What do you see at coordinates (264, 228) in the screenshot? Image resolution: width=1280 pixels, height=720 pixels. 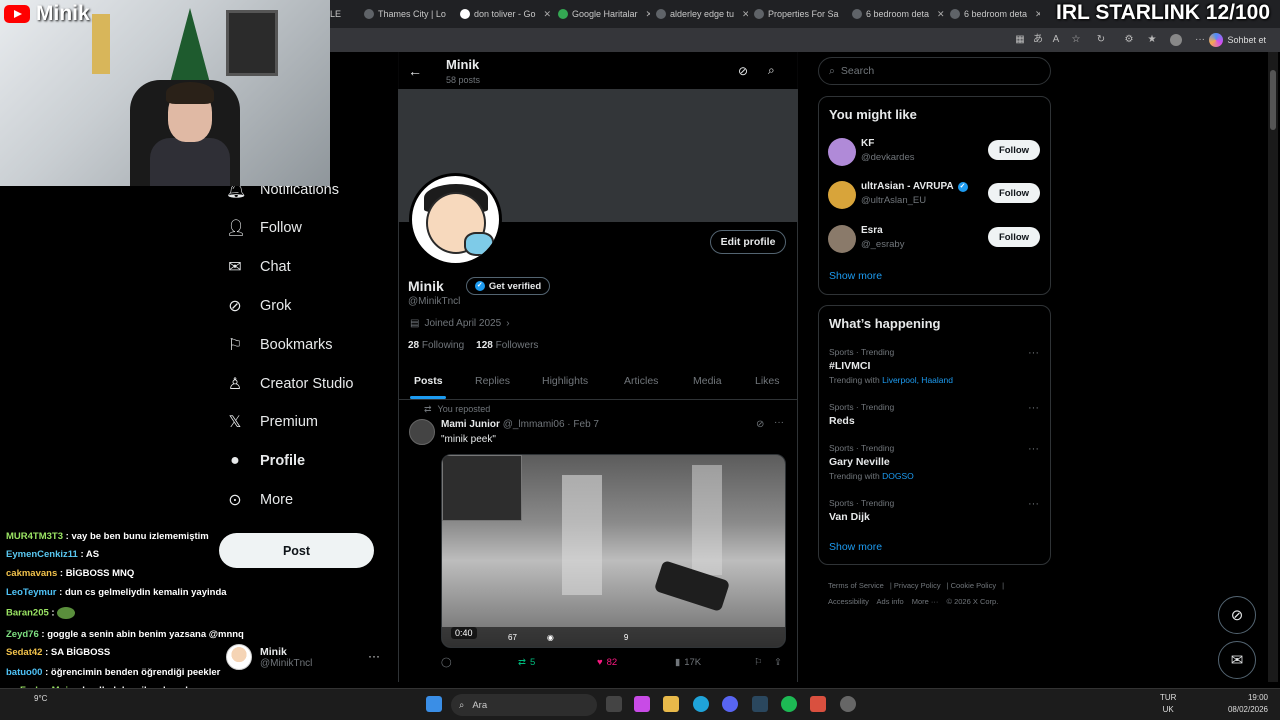 I see `nav-follow: 👤︎ Follow` at bounding box center [264, 228].